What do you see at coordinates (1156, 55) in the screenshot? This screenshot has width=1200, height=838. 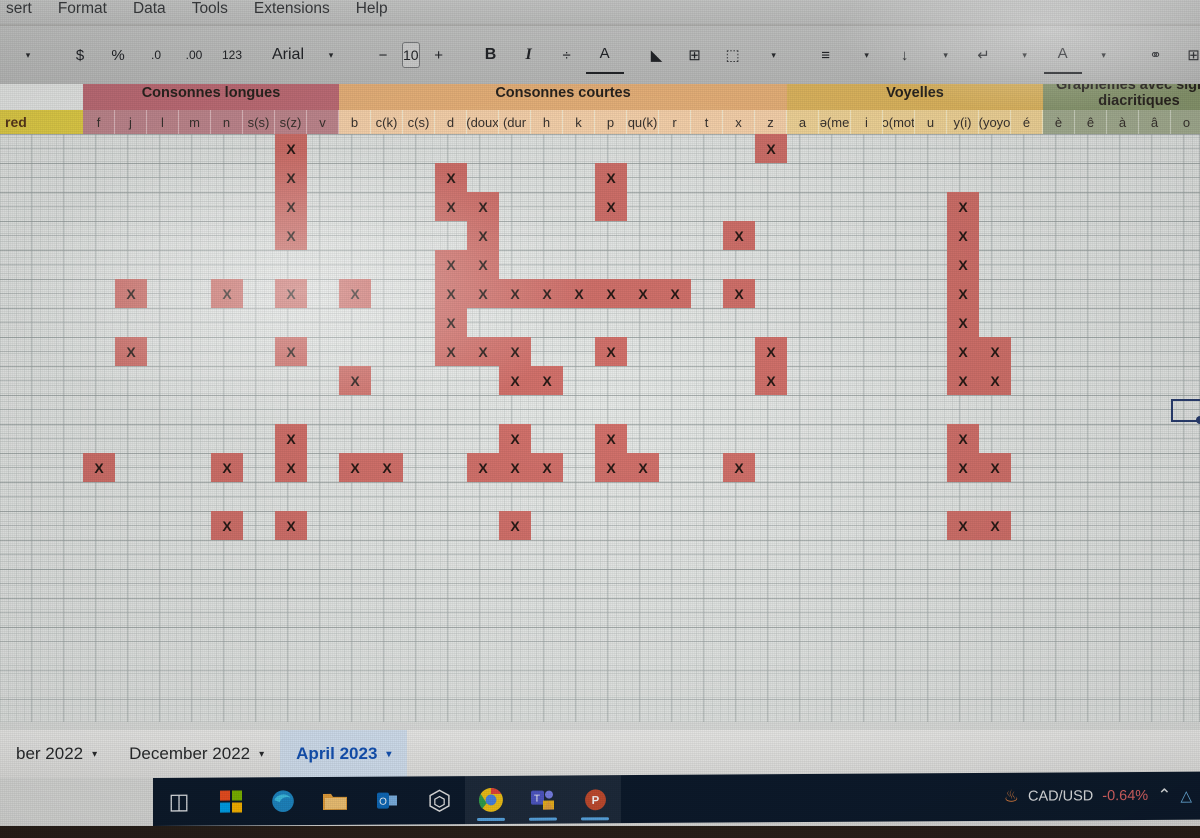 I see `insert-link-icon: ⚭` at bounding box center [1156, 55].